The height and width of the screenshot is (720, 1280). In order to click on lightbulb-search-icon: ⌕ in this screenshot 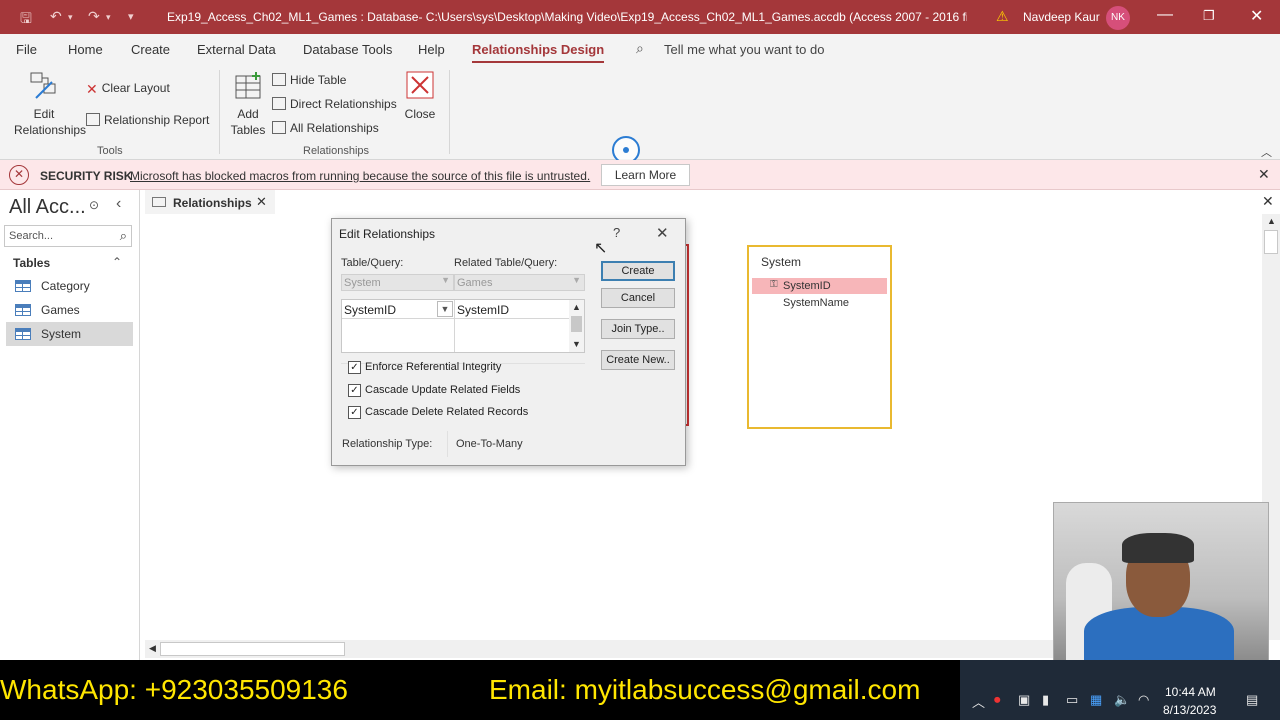, I will do `click(640, 48)`.